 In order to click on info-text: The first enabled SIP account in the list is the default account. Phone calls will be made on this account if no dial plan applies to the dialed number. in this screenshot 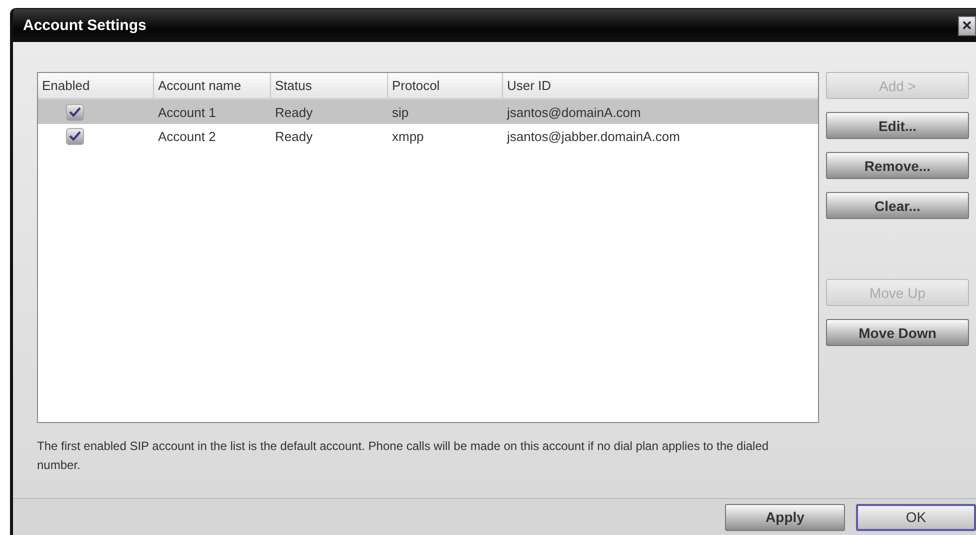, I will do `click(403, 456)`.